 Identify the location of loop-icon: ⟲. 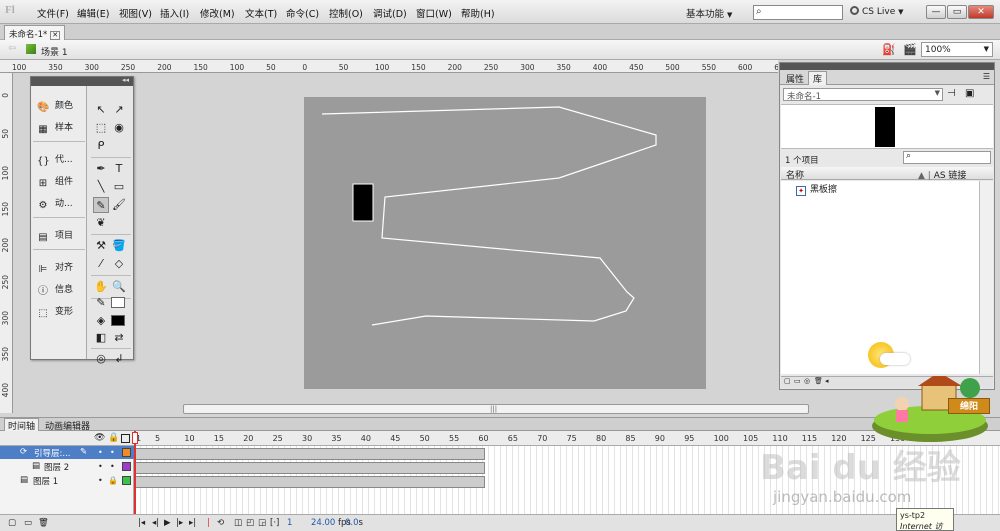
(220, 523).